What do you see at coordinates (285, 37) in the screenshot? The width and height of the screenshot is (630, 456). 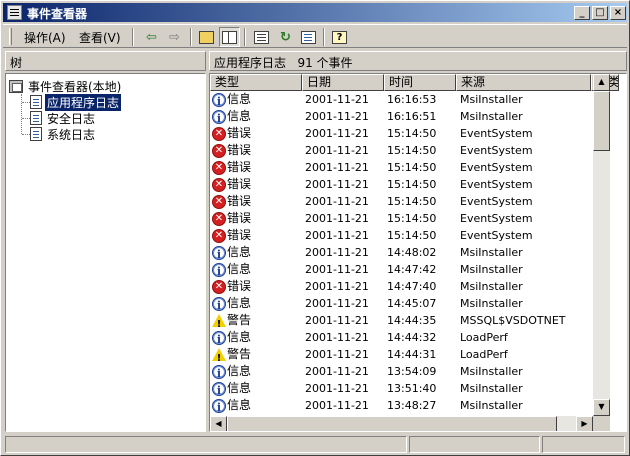 I see `refresh-icon: ↻` at bounding box center [285, 37].